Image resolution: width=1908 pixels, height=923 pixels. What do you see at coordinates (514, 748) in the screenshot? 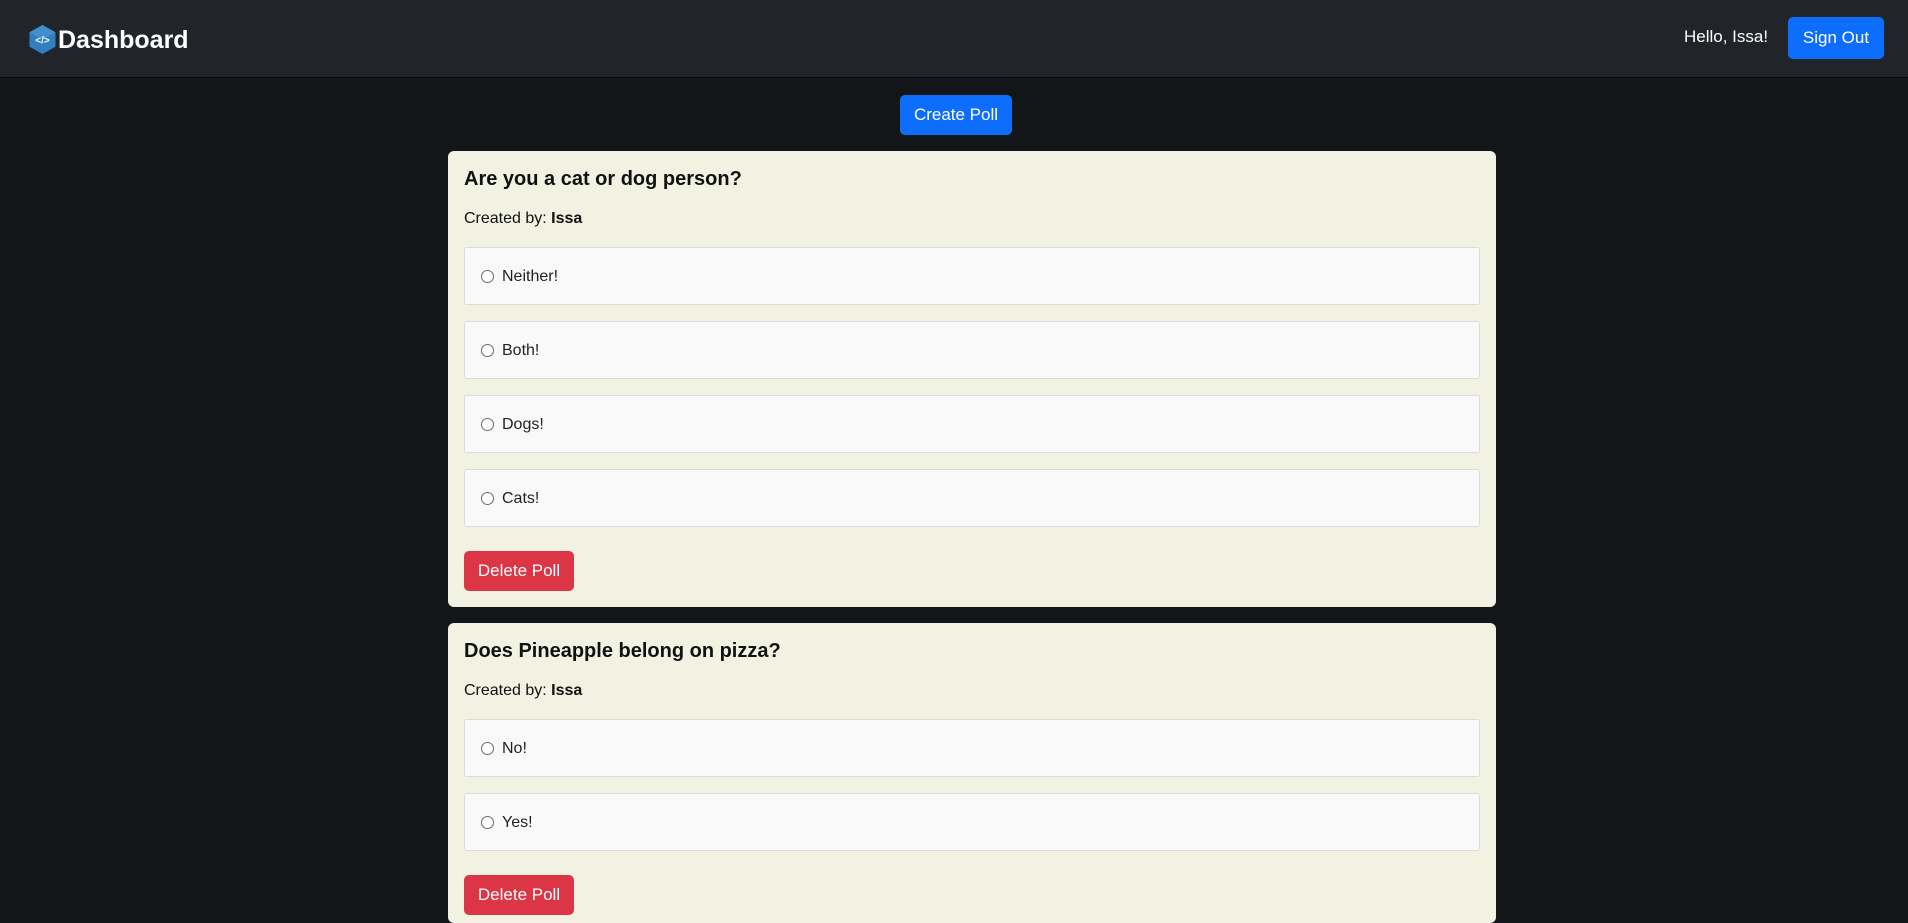
I see `poll-option-label: No!` at bounding box center [514, 748].